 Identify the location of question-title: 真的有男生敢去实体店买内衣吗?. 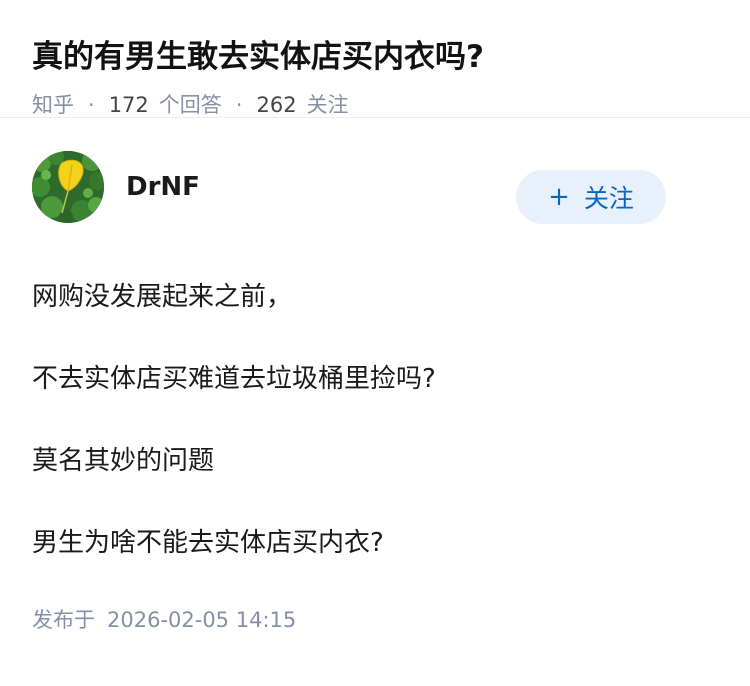
(375, 57).